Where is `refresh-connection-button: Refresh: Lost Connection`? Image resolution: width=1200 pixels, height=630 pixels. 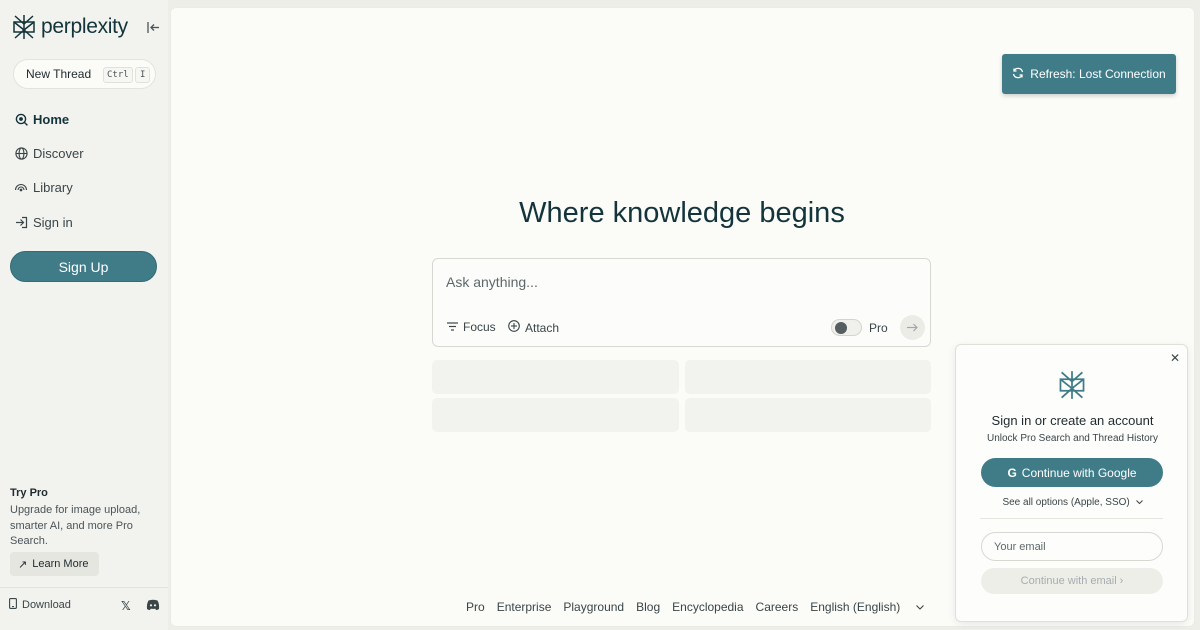 refresh-connection-button: Refresh: Lost Connection is located at coordinates (1089, 74).